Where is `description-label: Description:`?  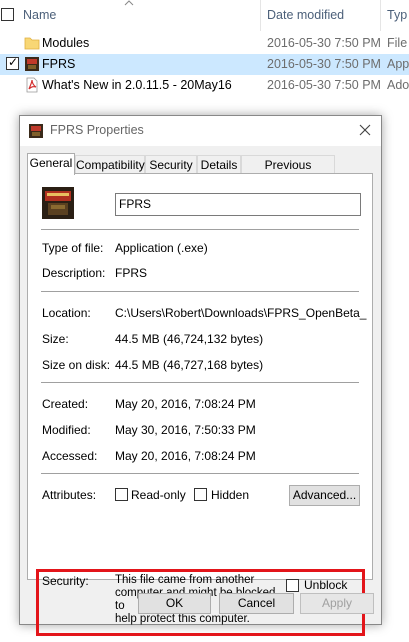
description-label: Description: is located at coordinates (74, 273).